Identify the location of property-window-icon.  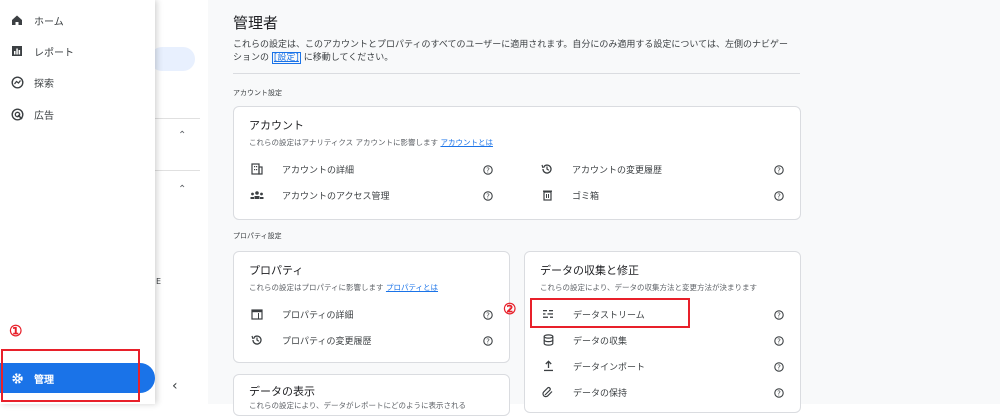
(257, 314).